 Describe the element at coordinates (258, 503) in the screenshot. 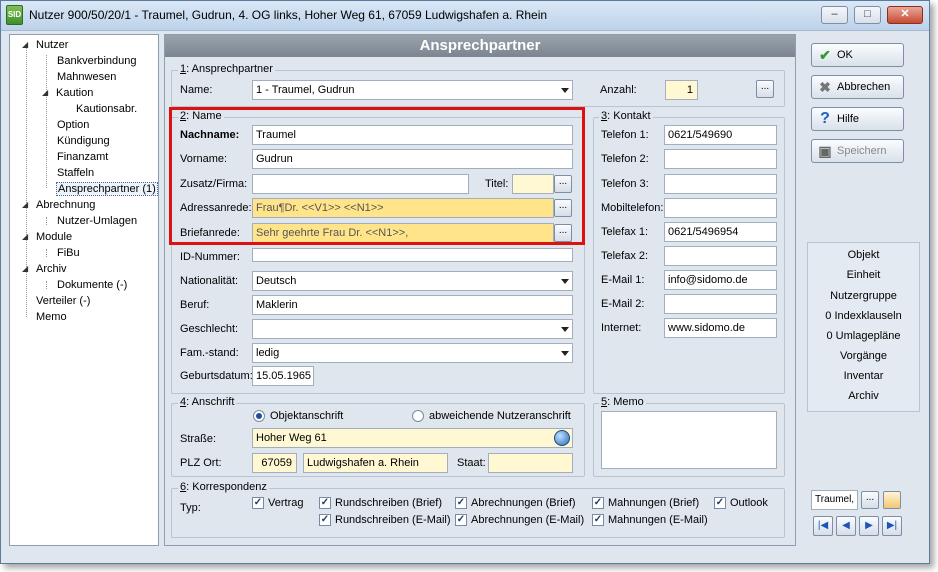

I see `check-vertrag: ✓` at that location.